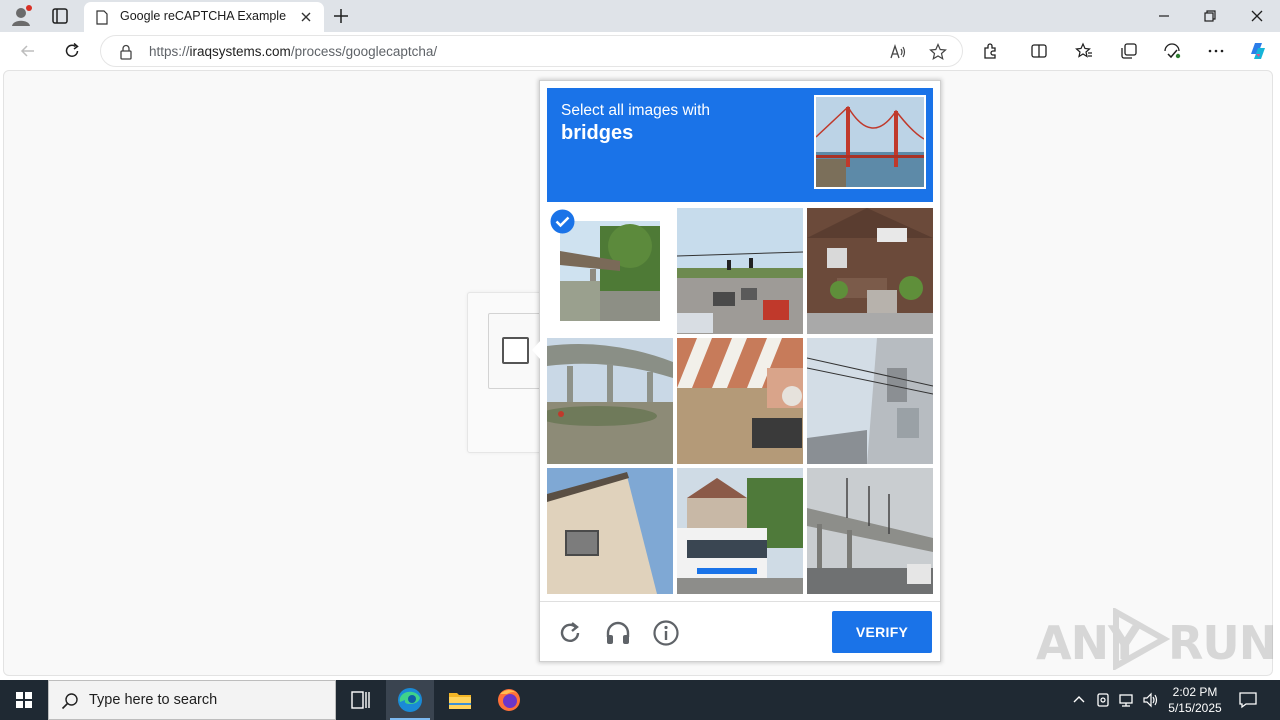 Image resolution: width=1280 pixels, height=720 pixels. Describe the element at coordinates (153, 700) in the screenshot. I see `search-placeholder: Type here to search` at that location.